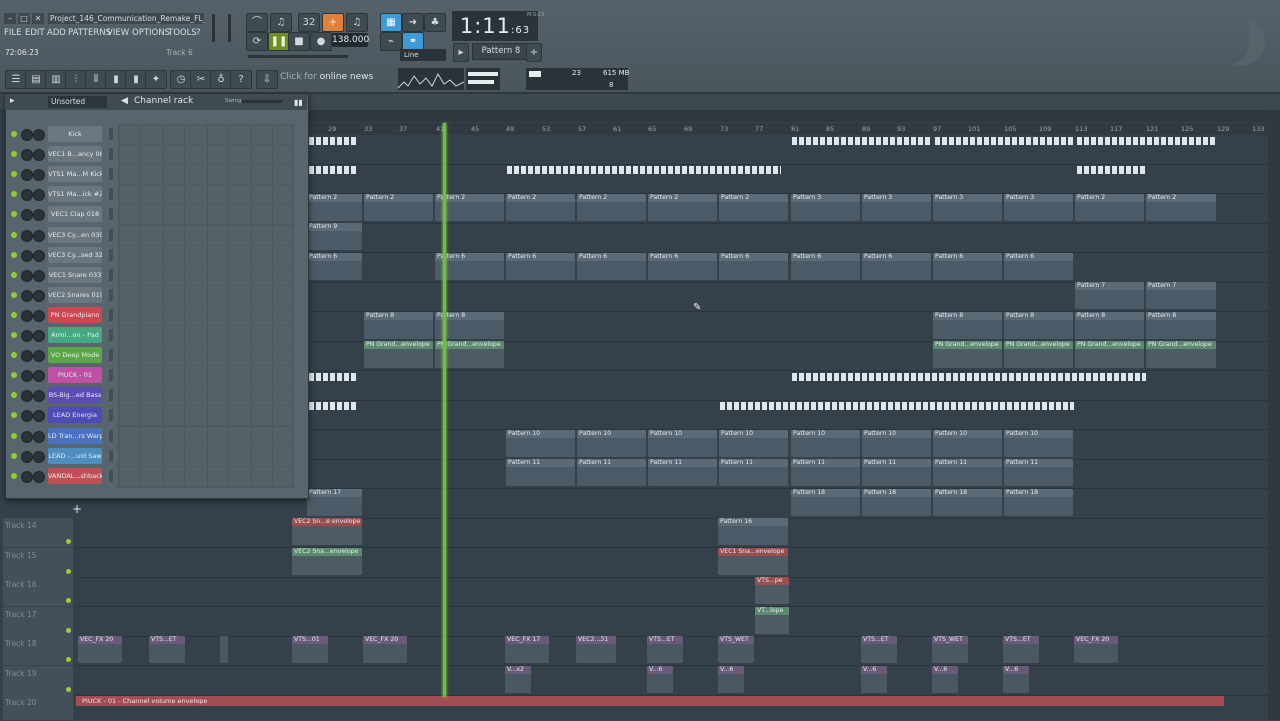 The width and height of the screenshot is (1280, 721). I want to click on record-button: ●, so click(321, 41).